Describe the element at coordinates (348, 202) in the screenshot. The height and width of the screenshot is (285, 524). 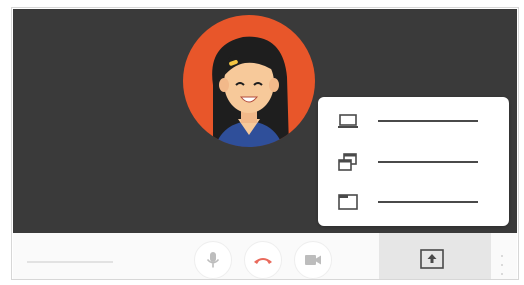
I see `tab-icon` at that location.